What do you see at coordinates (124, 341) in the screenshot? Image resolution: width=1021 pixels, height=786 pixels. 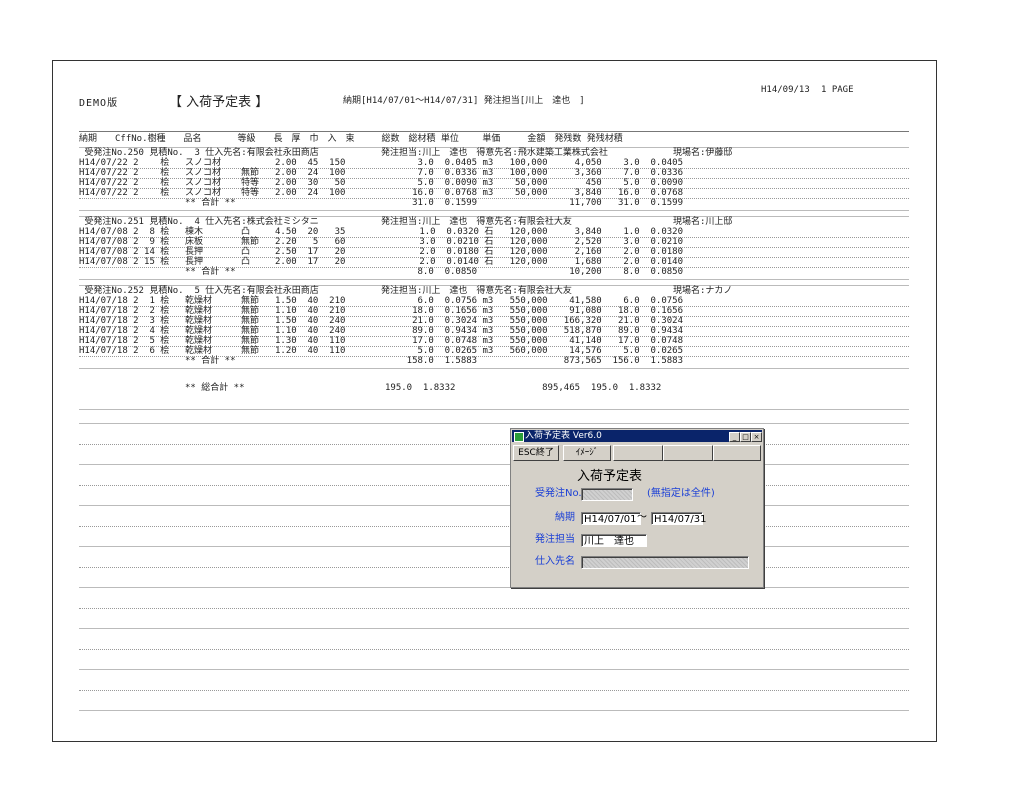 I see `row-date: H14/07/18 2 5 桧` at bounding box center [124, 341].